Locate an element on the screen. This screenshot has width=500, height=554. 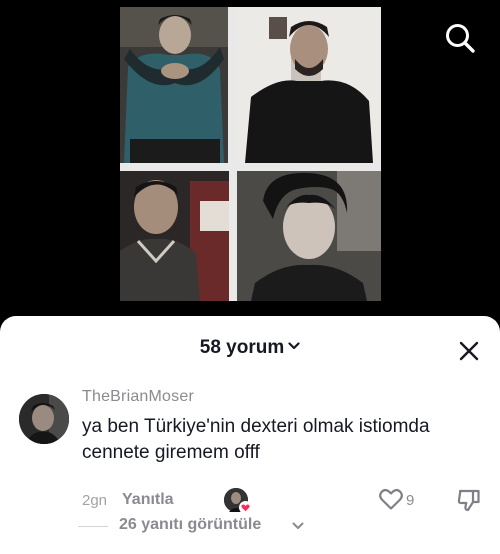
comment-count-label: 58 yorum is located at coordinates (242, 347).